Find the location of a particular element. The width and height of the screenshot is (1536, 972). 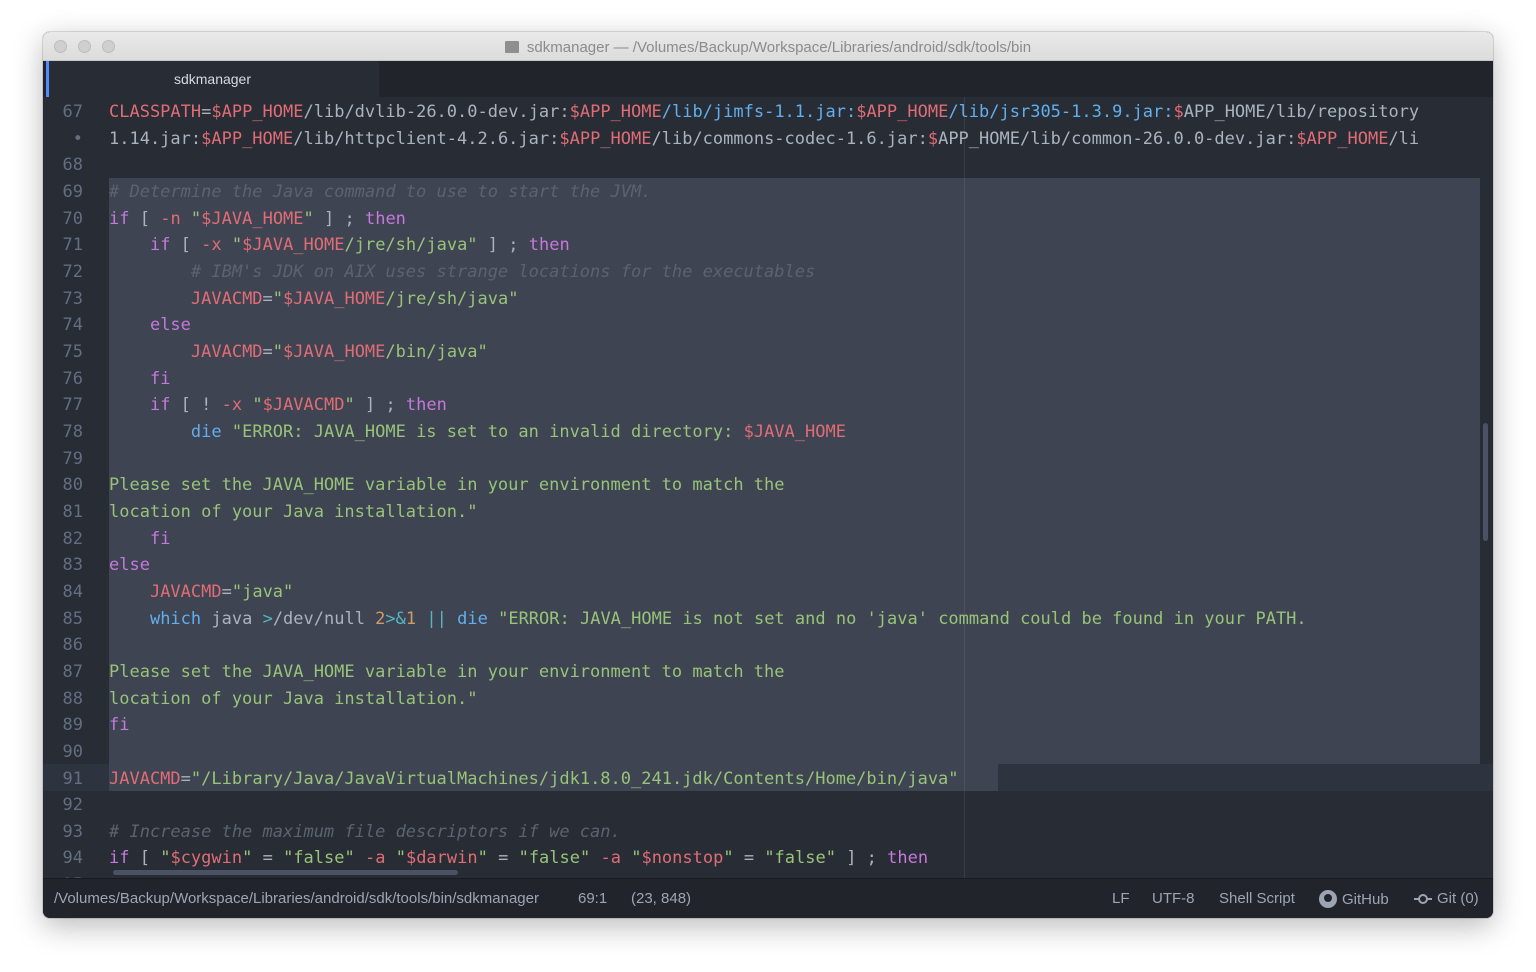

code-line: fi is located at coordinates (119, 725).